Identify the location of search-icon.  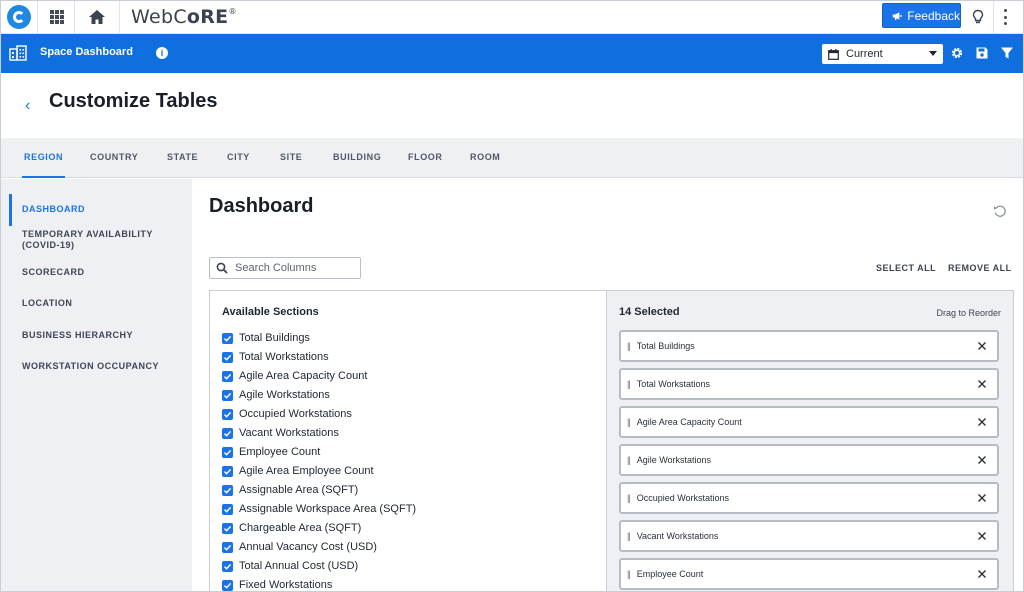
(222, 268).